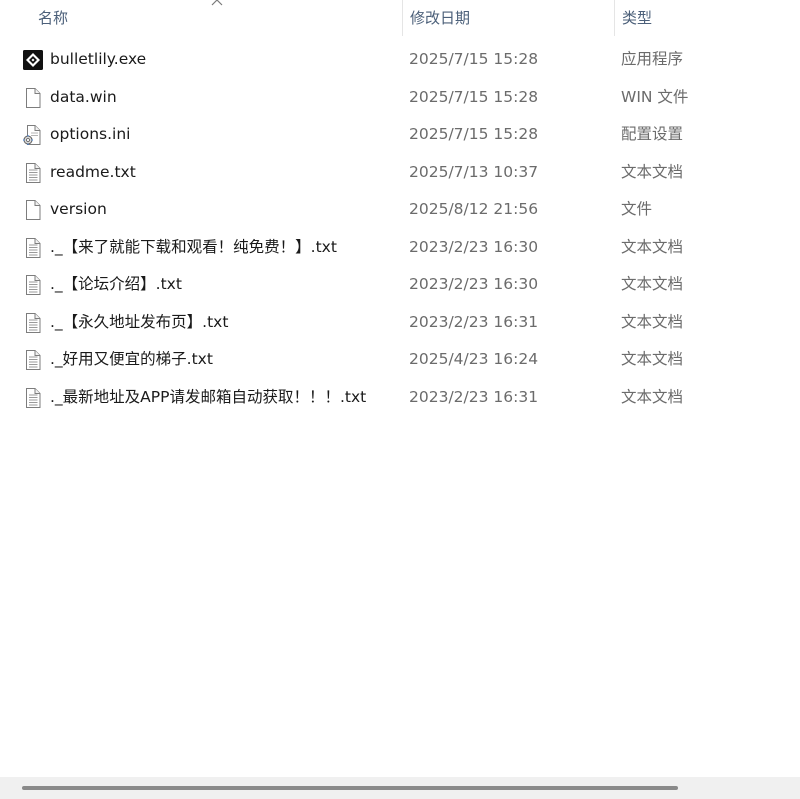 Image resolution: width=800 pixels, height=799 pixels. Describe the element at coordinates (98, 59) in the screenshot. I see `file-name: bulletlily.exe` at that location.